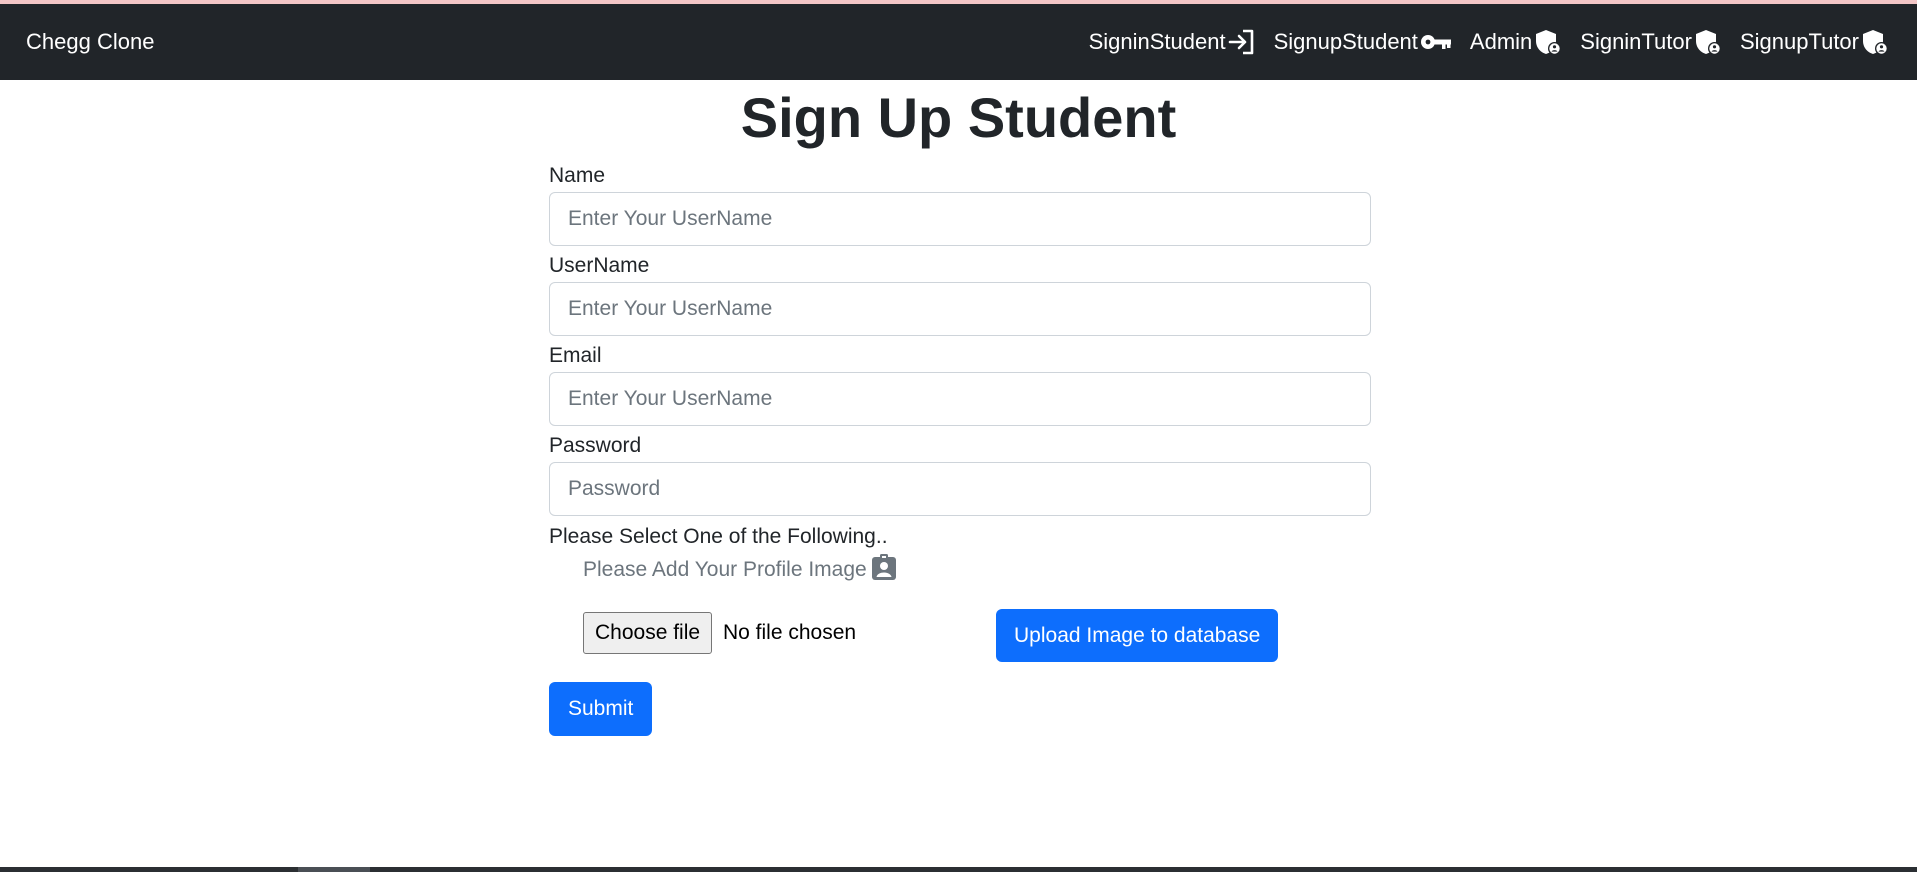  What do you see at coordinates (601, 709) in the screenshot?
I see `submit-button: Submit` at bounding box center [601, 709].